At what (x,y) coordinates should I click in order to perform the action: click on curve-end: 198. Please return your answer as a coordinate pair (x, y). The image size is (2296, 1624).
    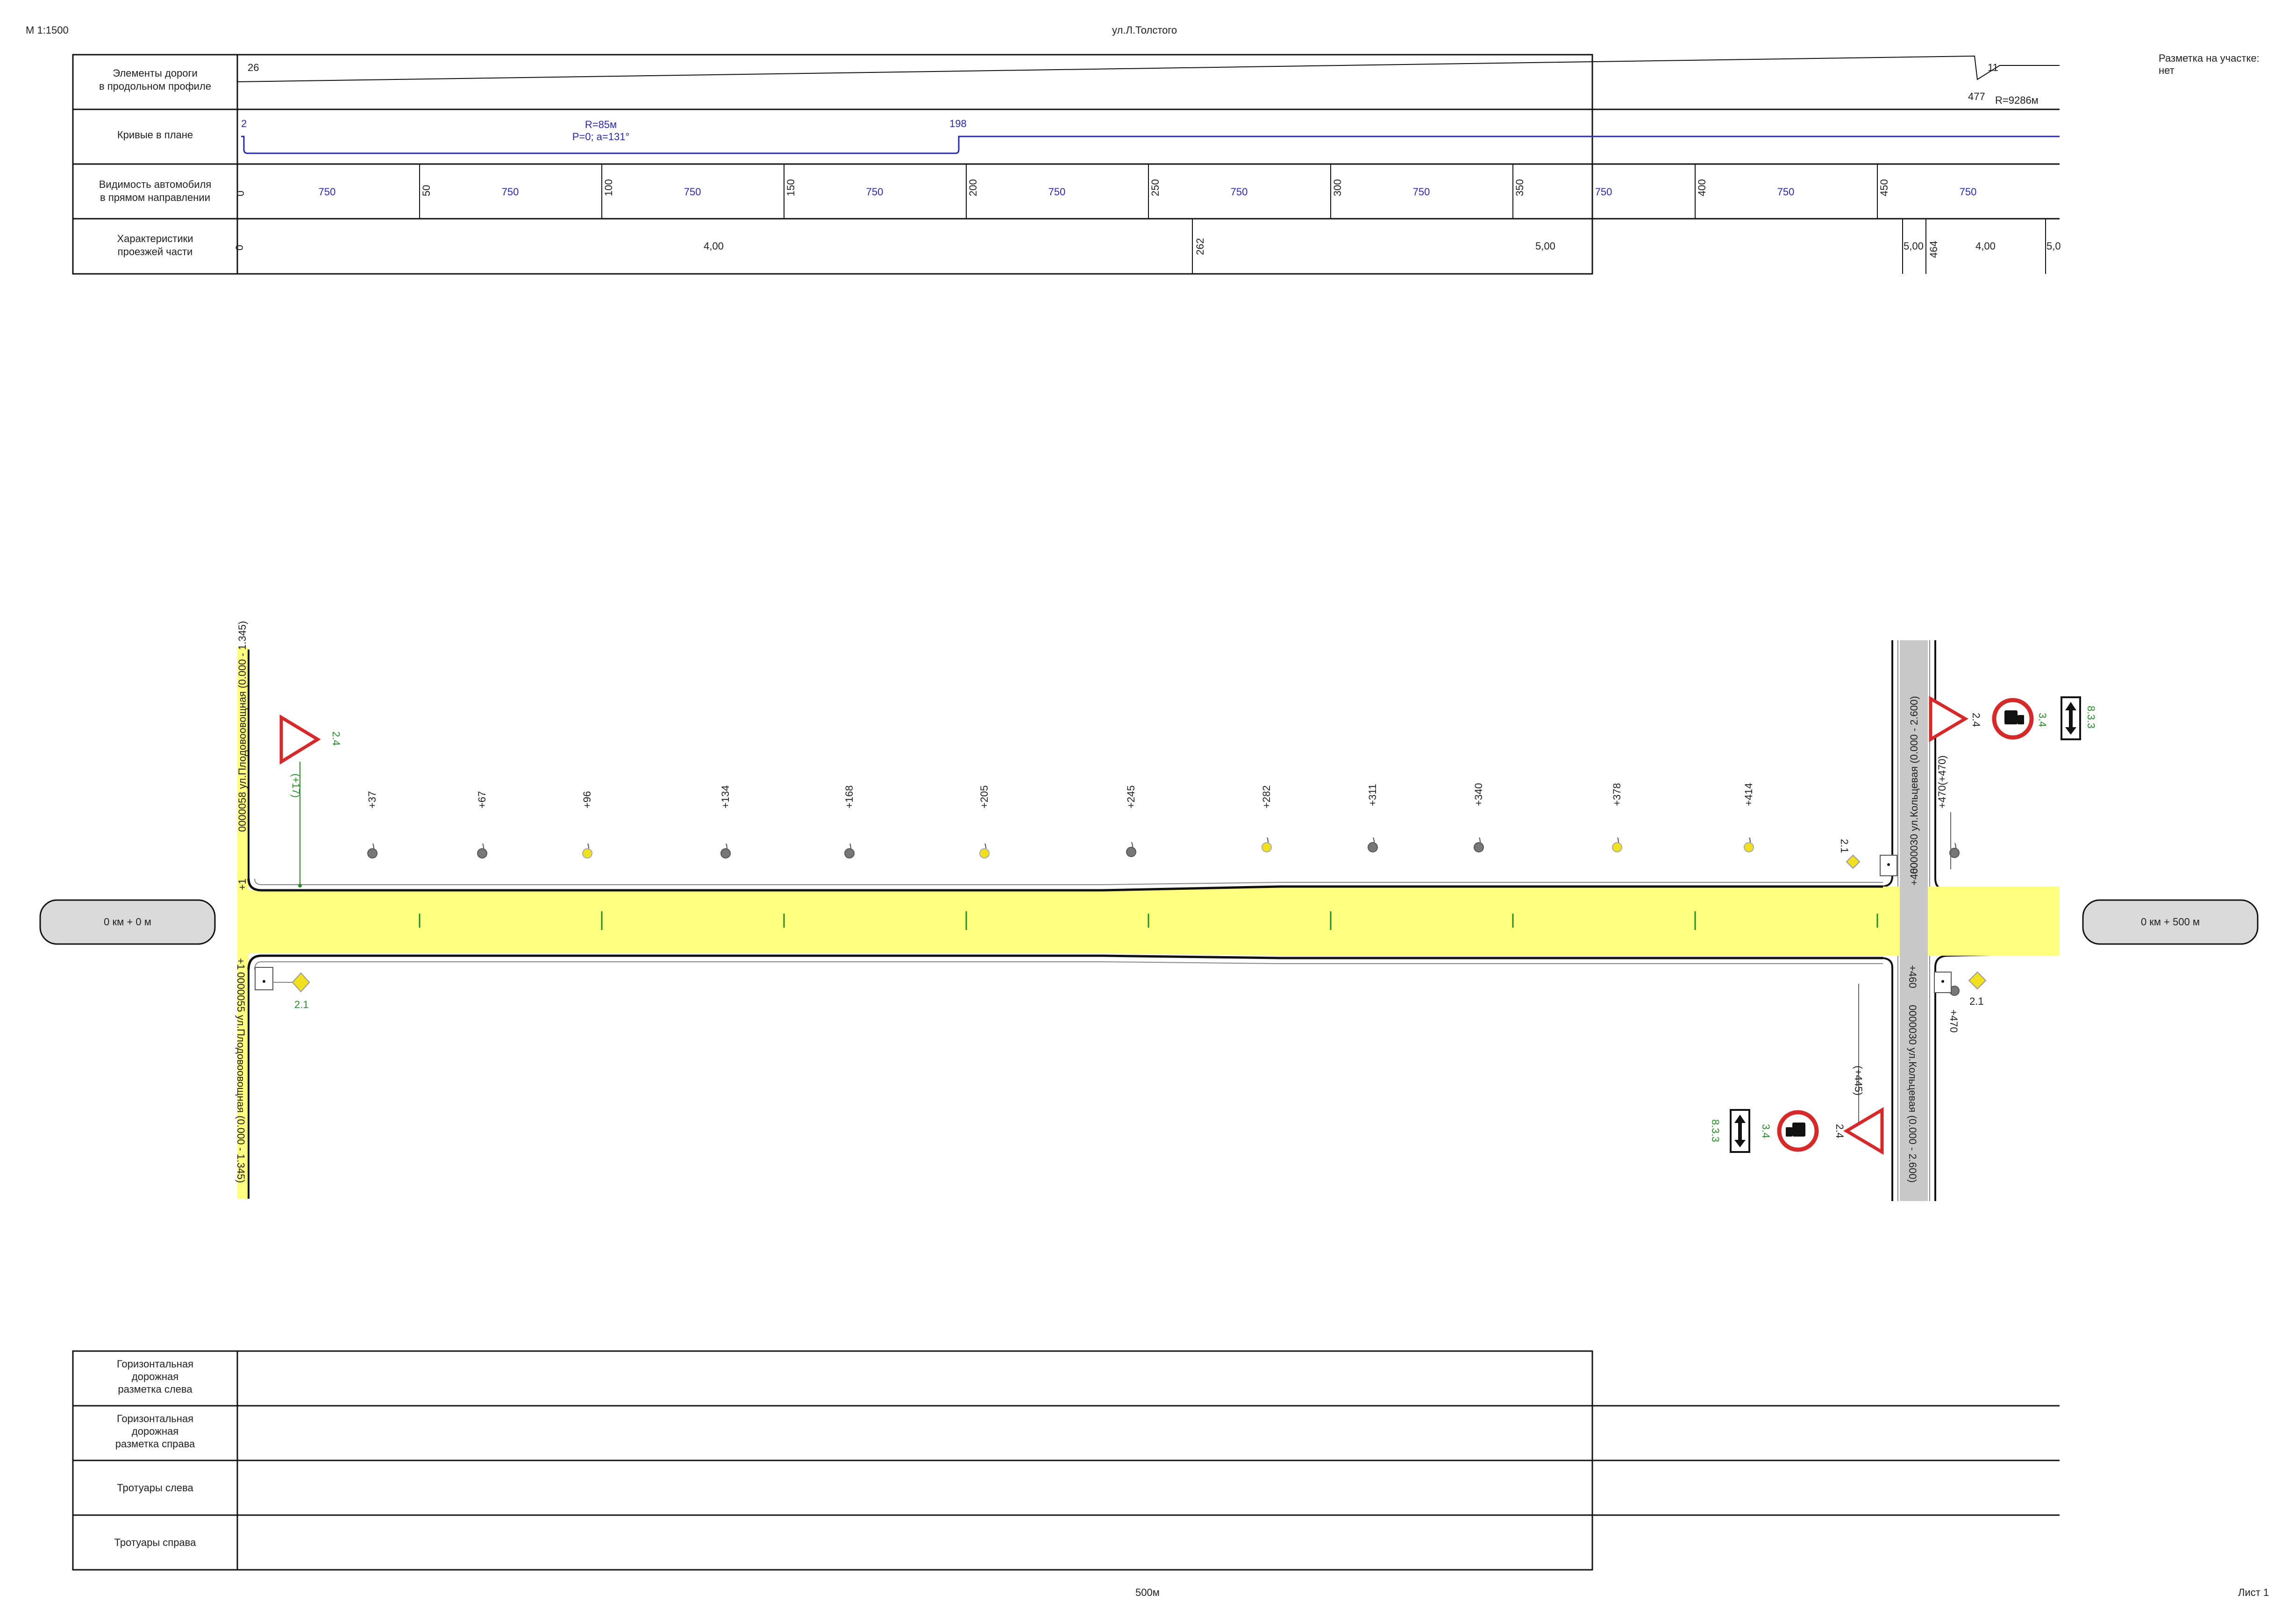
    Looking at the image, I should click on (958, 123).